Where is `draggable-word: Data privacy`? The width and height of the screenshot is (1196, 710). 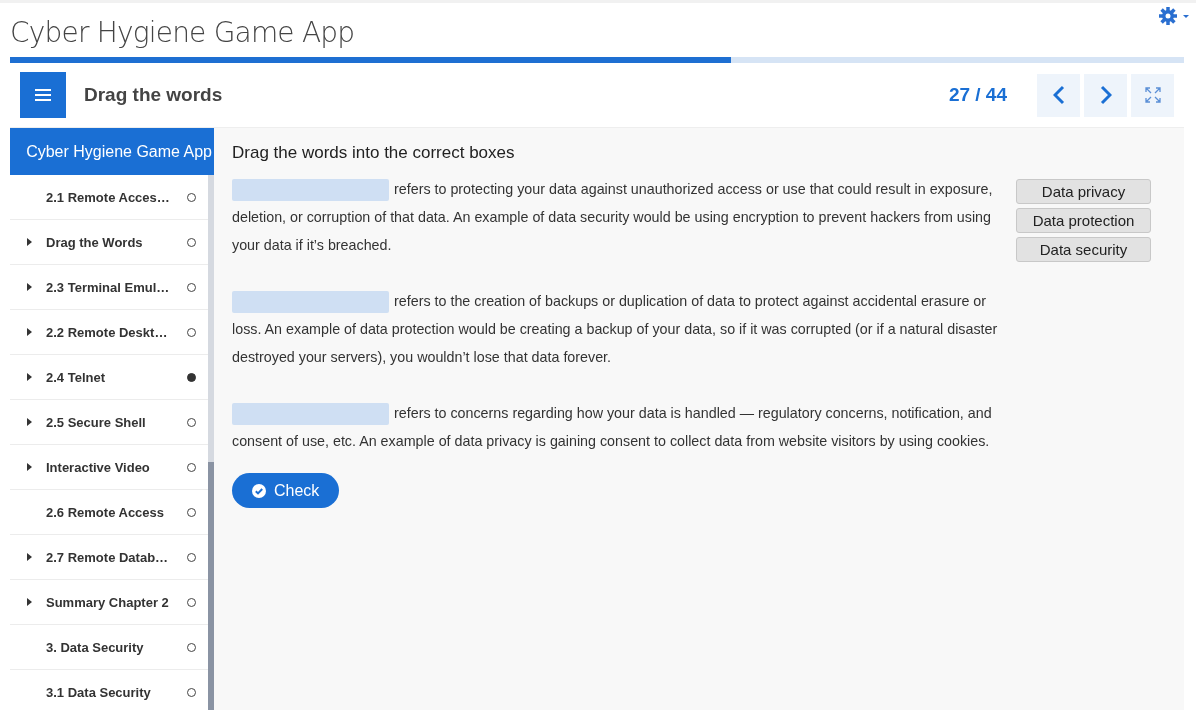
draggable-word: Data privacy is located at coordinates (1083, 191).